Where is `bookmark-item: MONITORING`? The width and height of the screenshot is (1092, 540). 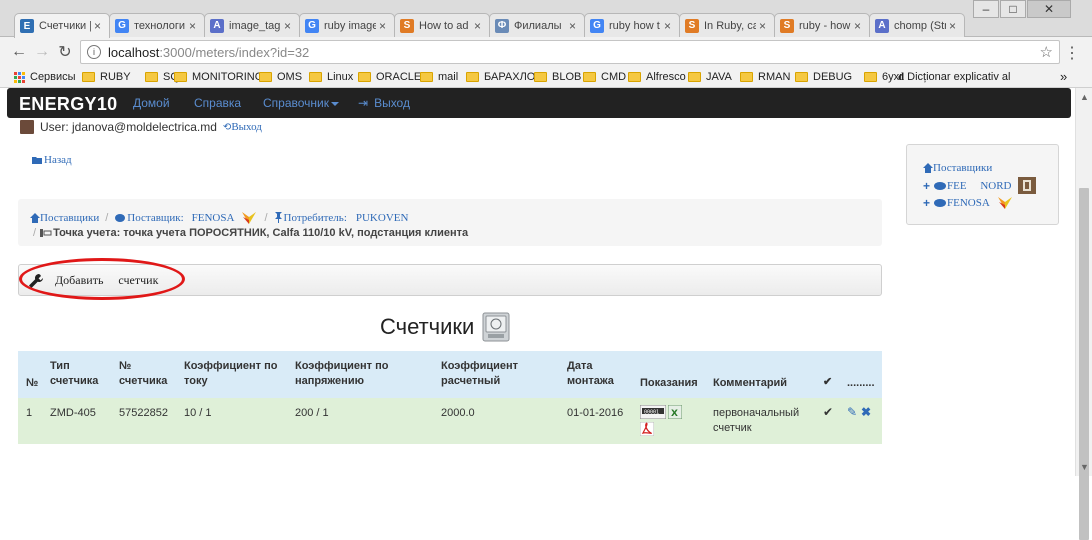
bookmark-item: MONITORING is located at coordinates (218, 77).